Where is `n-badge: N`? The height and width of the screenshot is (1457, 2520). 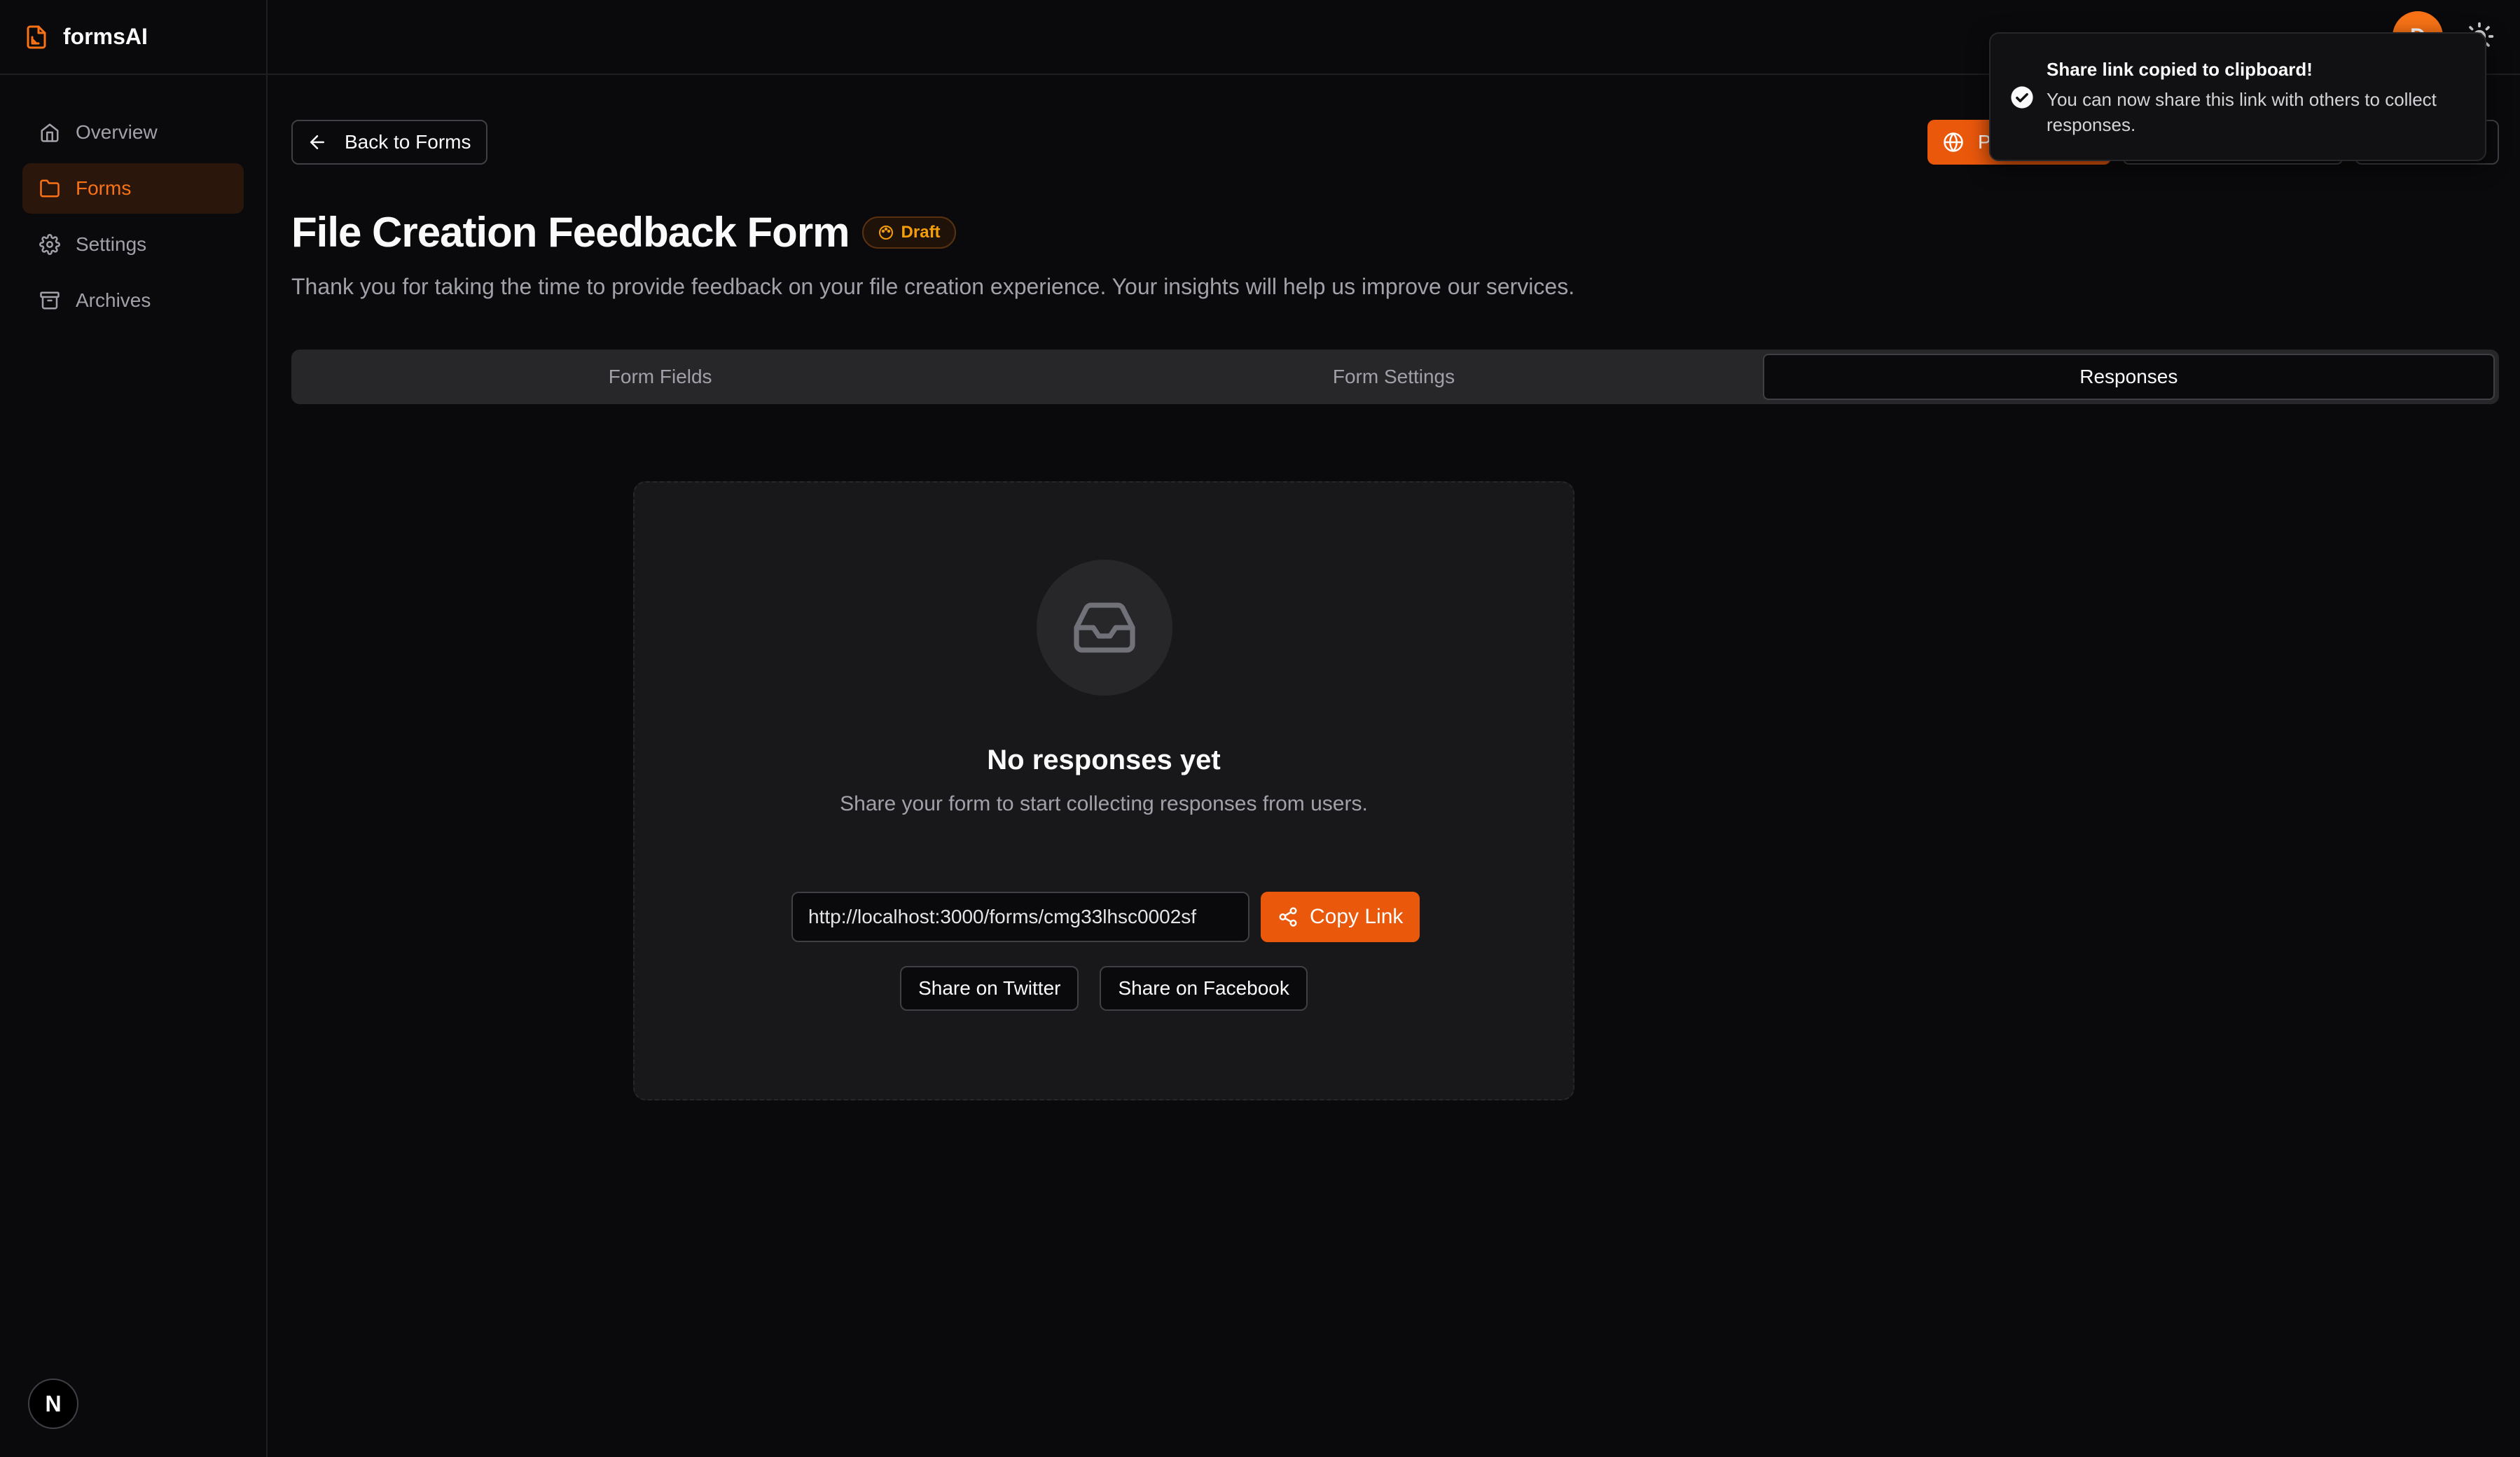 n-badge: N is located at coordinates (53, 1404).